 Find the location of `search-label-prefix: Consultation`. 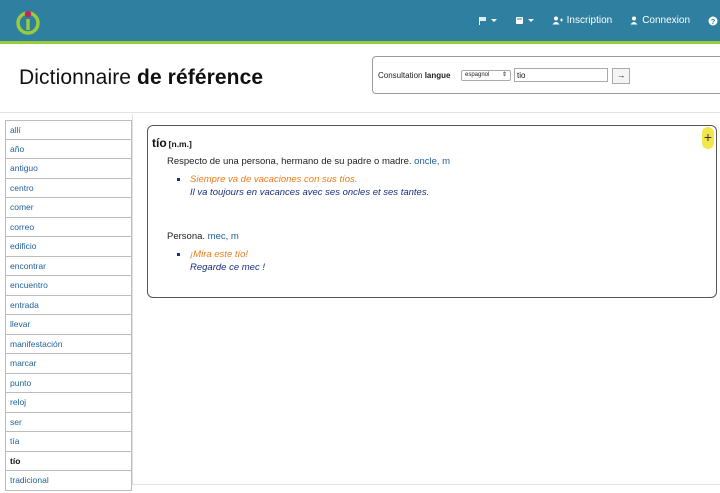

search-label-prefix: Consultation is located at coordinates (401, 75).